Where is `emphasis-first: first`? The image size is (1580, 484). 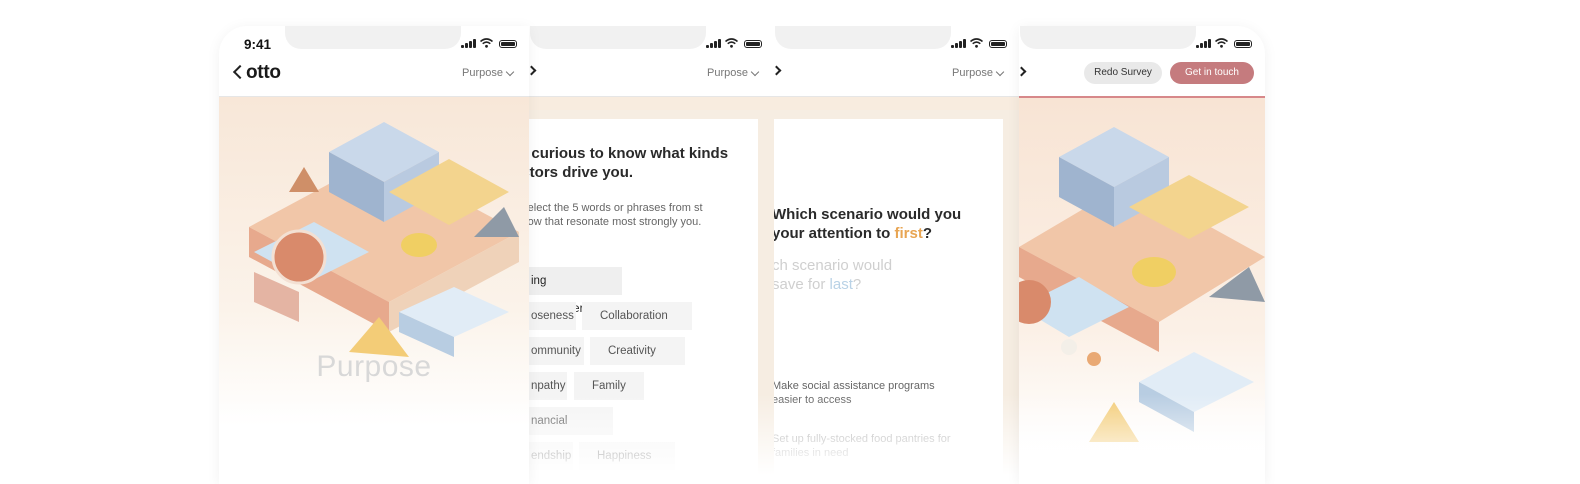
emphasis-first: first is located at coordinates (908, 233).